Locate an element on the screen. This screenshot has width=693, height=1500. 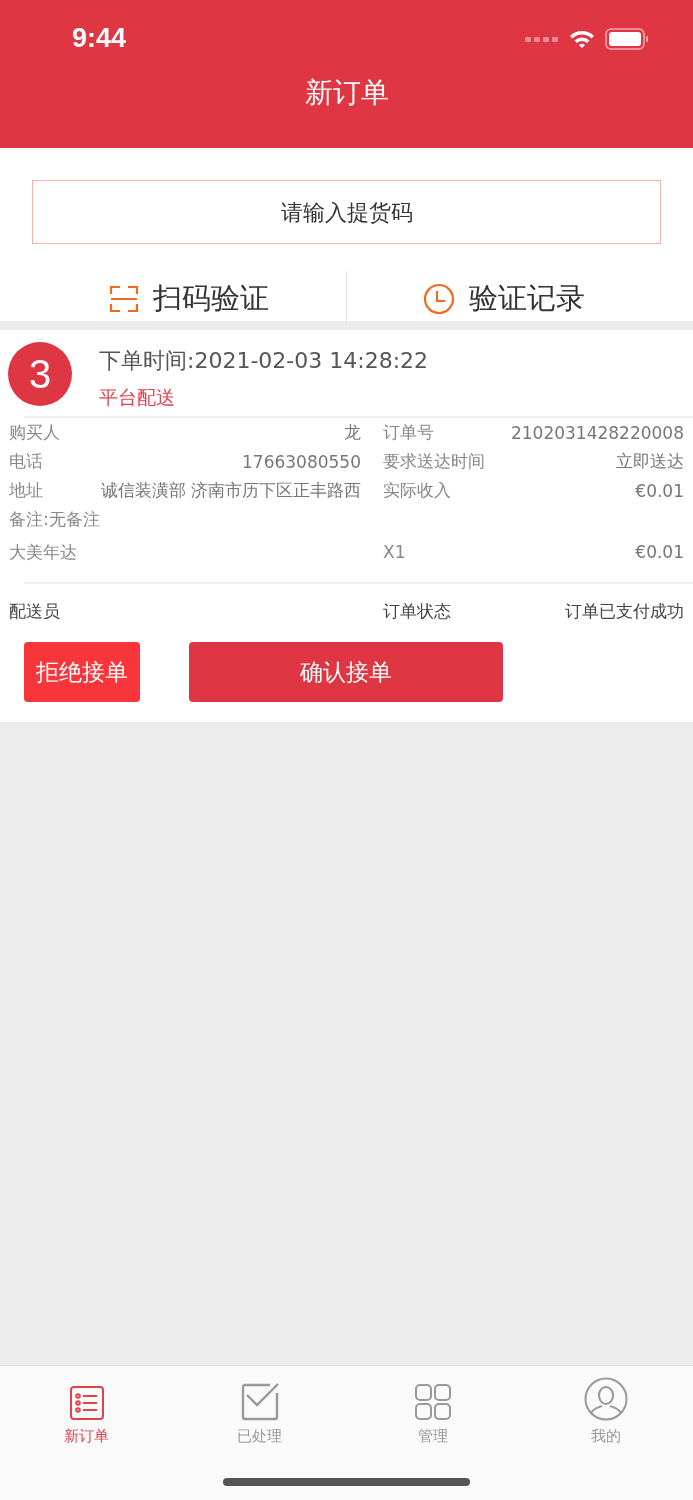
confirm-order-button: 确认接单 is located at coordinates (346, 672).